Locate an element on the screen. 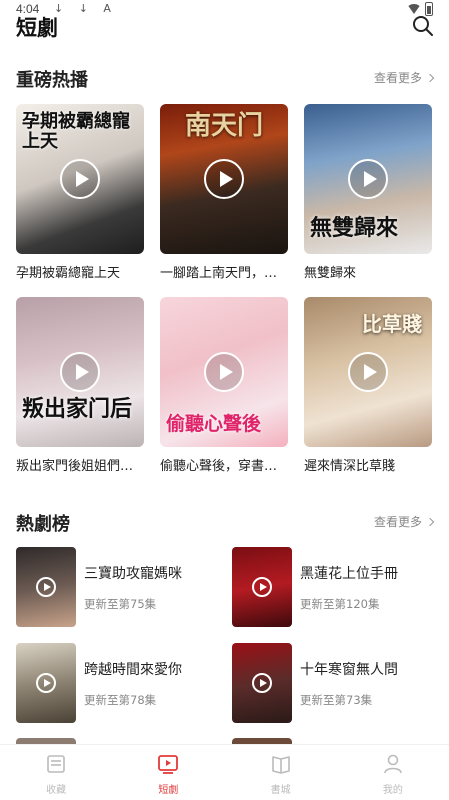 This screenshot has height=800, width=449. poster-title: 孕期被霸總寵上天 is located at coordinates (76, 131).